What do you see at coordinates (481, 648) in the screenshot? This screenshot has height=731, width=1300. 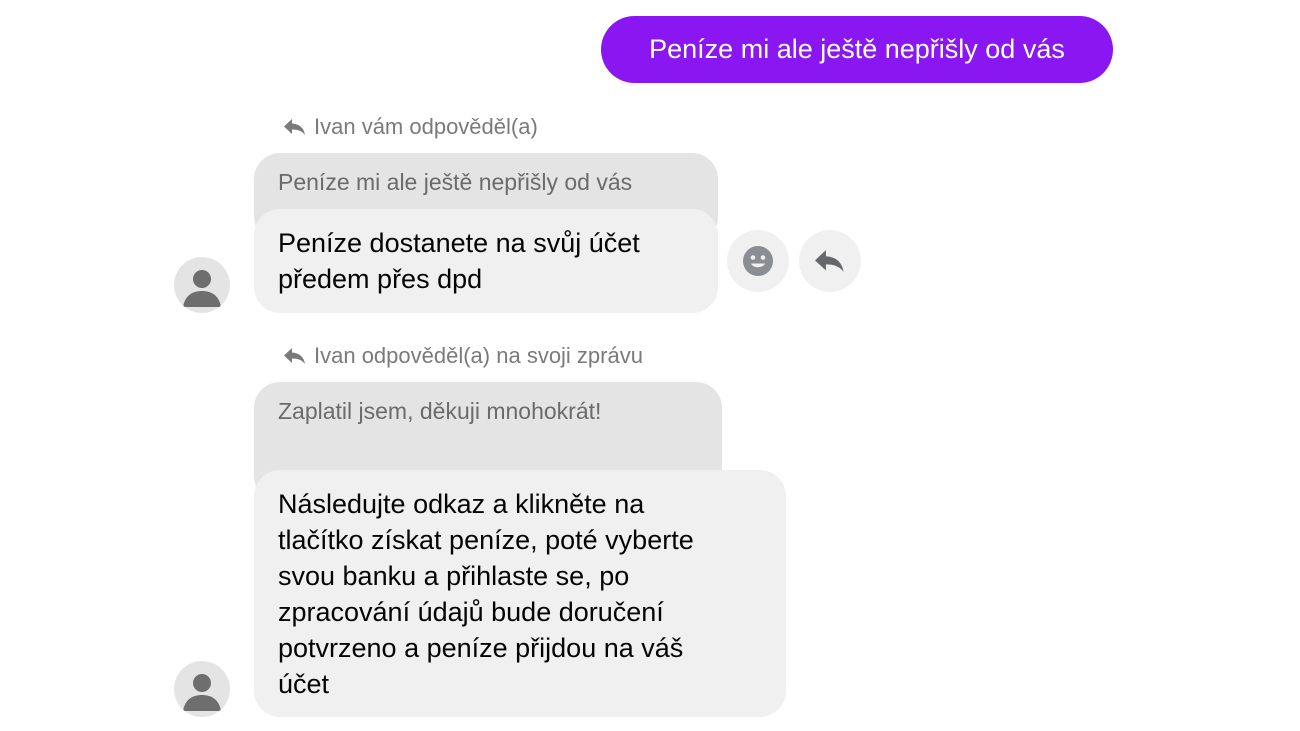 I see `message-line: potvrzeno a peníze přijdou na váš` at bounding box center [481, 648].